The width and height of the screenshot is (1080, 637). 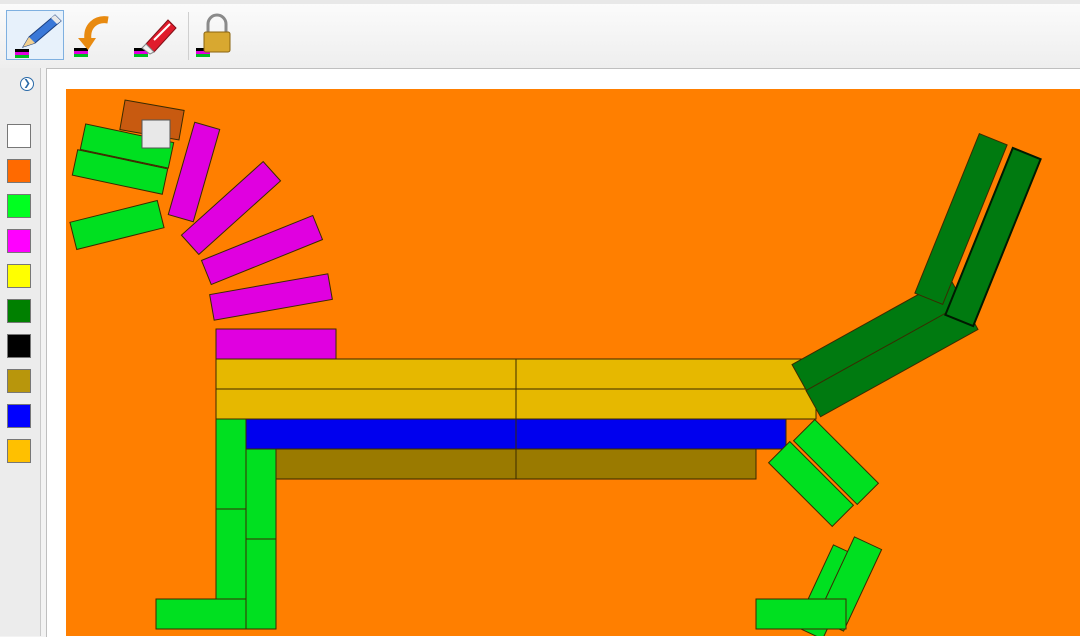 I want to click on eye-white-block, so click(x=156, y=134).